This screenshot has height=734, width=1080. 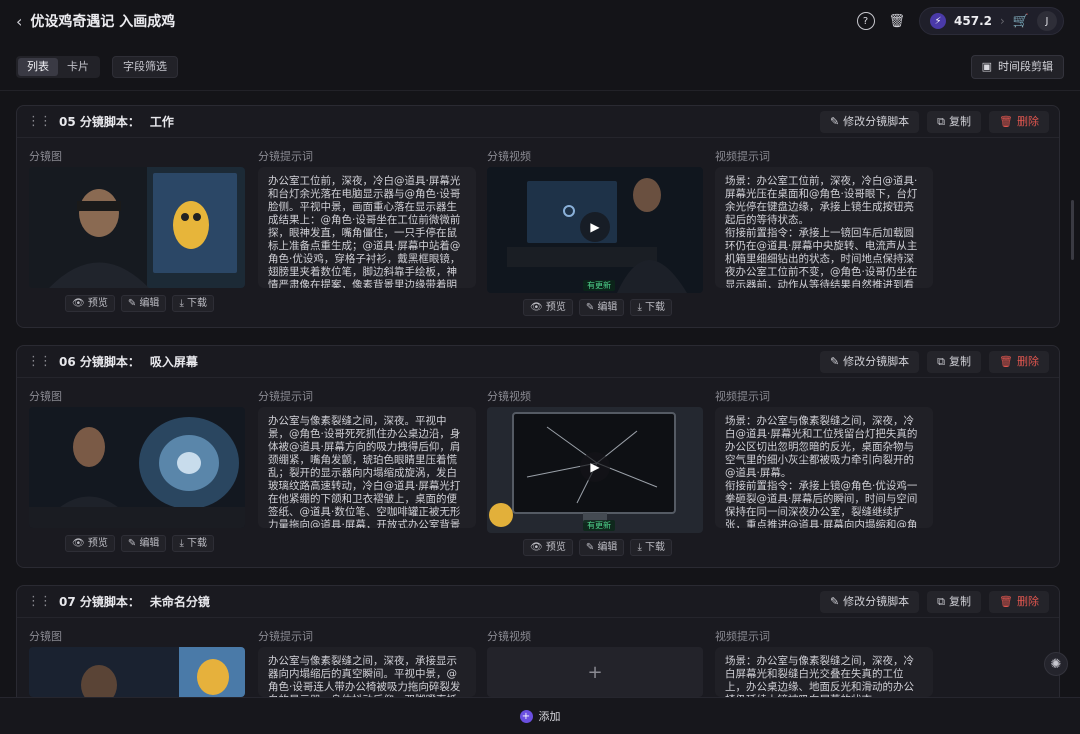 I want to click on cart-icon: 🛒, so click(x=1021, y=21).